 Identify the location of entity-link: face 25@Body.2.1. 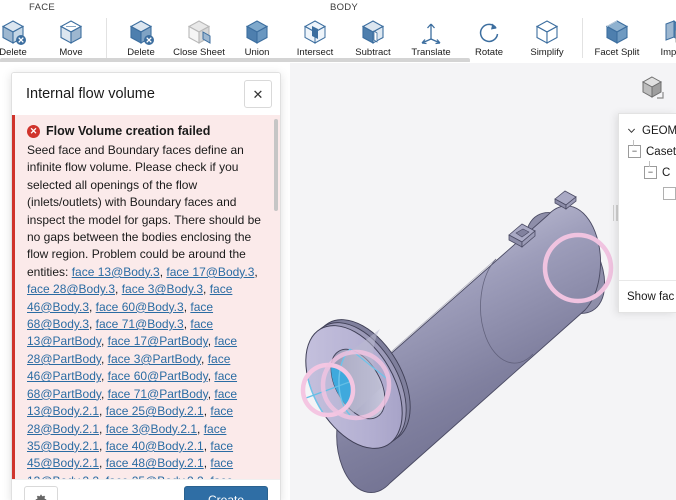
(155, 411).